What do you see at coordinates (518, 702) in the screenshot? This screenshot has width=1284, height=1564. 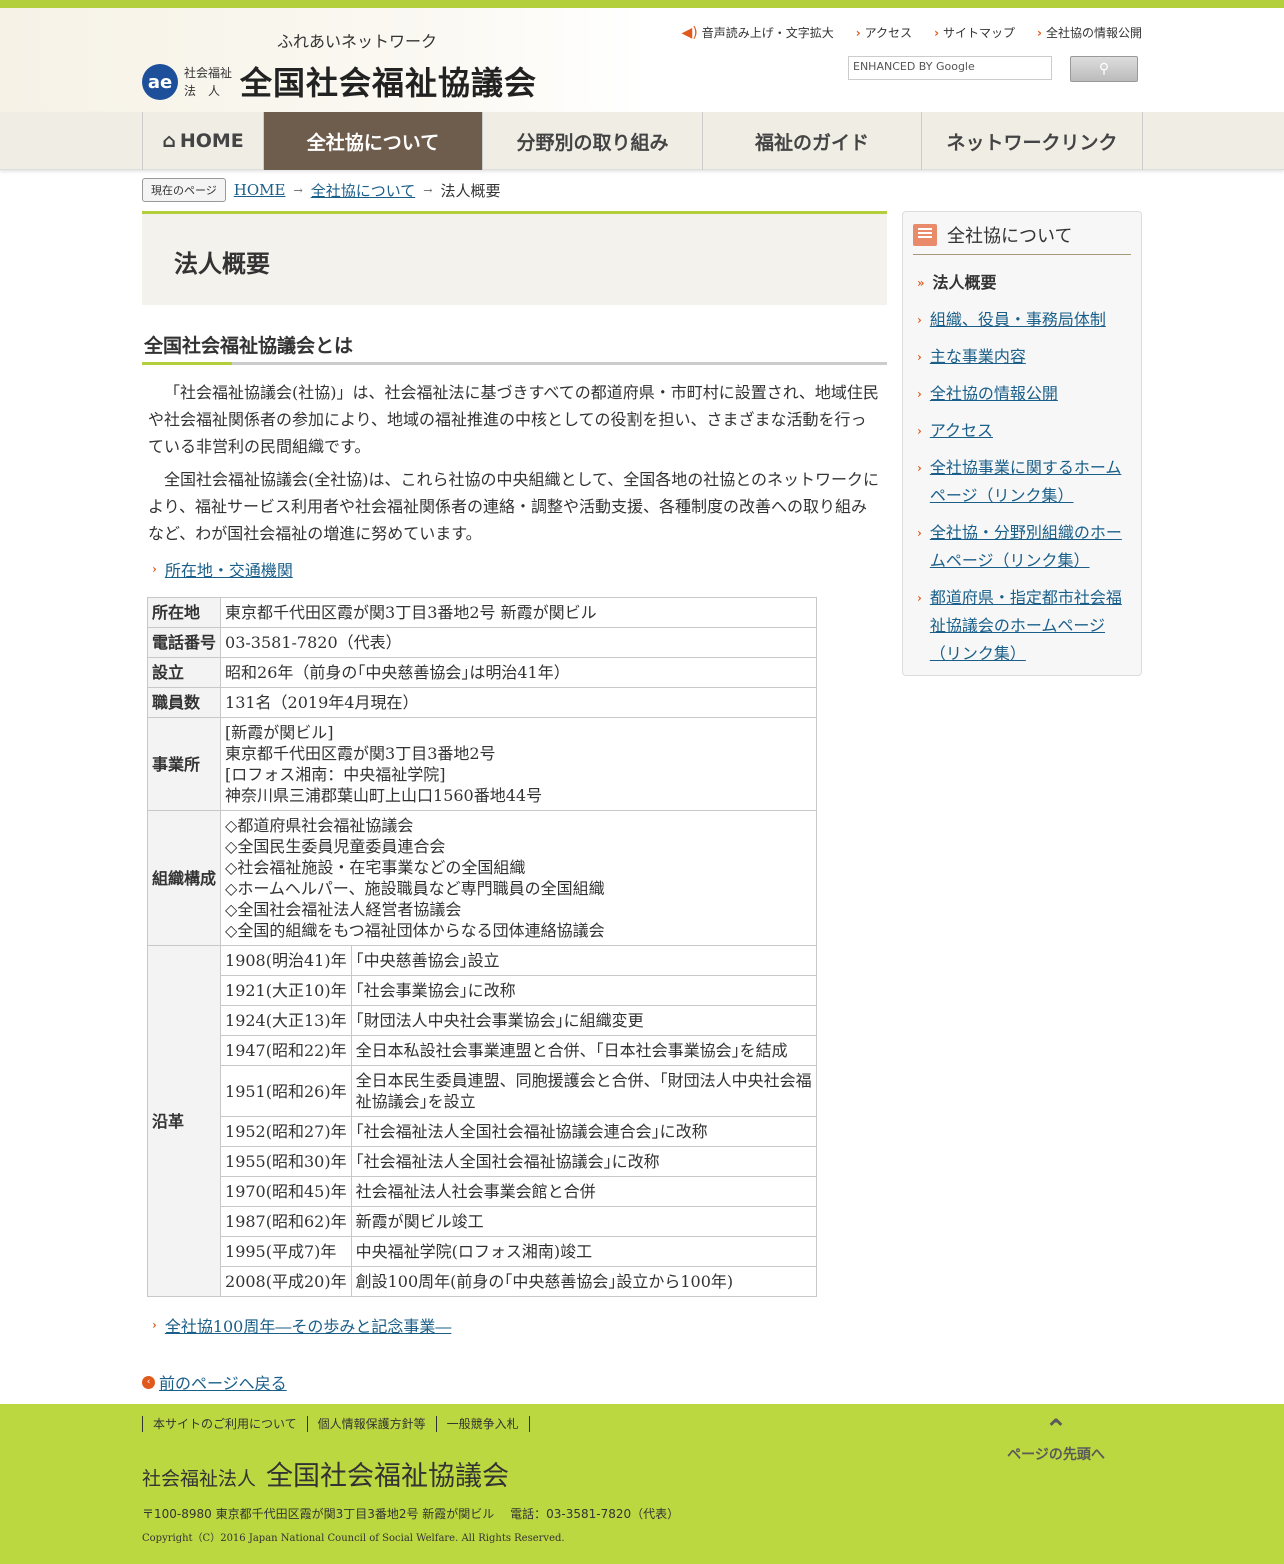 I see `row-value: 131名（2019年4月現在）` at bounding box center [518, 702].